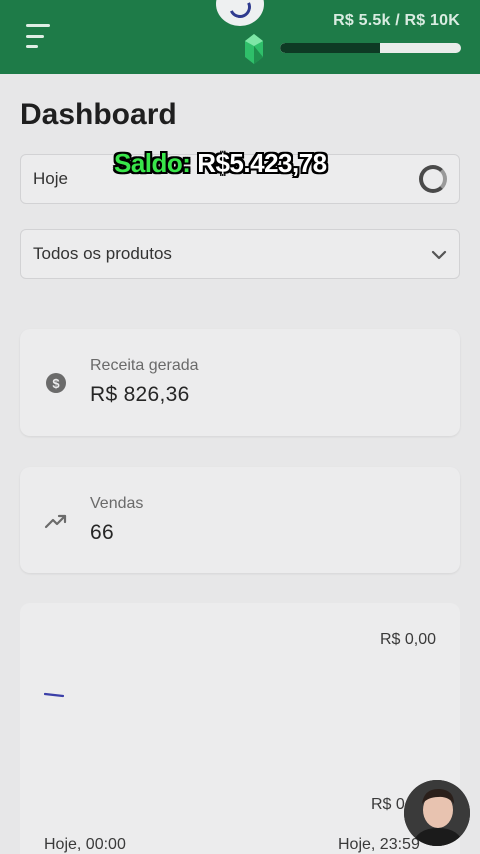 The image size is (480, 854). I want to click on saldo-overlay: Saldo: R$5.423,78, so click(220, 163).